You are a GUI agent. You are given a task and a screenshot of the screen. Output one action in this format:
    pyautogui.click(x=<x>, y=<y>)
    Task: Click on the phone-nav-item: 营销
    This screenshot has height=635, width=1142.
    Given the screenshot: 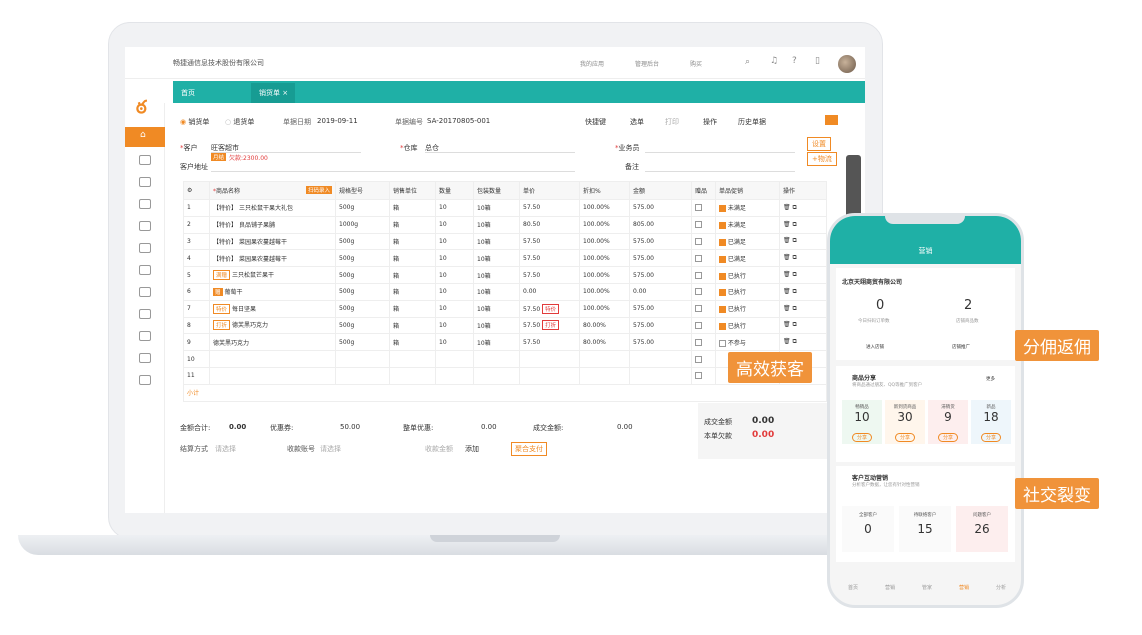 What is the action you would take?
    pyautogui.click(x=964, y=587)
    